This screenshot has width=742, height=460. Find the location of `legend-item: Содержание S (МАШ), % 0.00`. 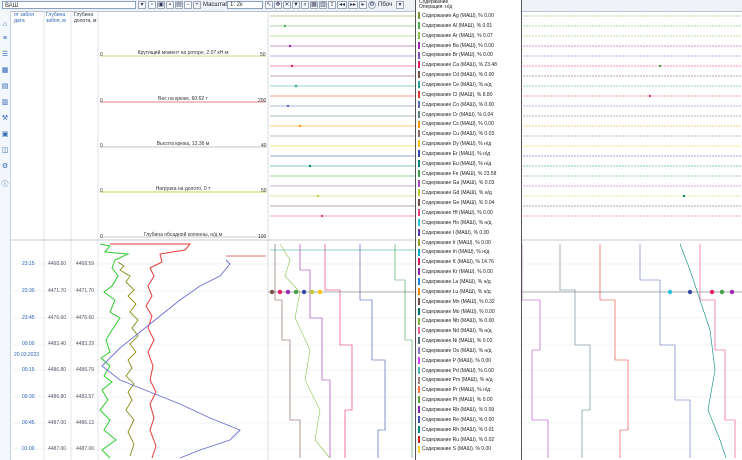

legend-item: Содержание S (МАШ), % 0.00 is located at coordinates (468, 449).